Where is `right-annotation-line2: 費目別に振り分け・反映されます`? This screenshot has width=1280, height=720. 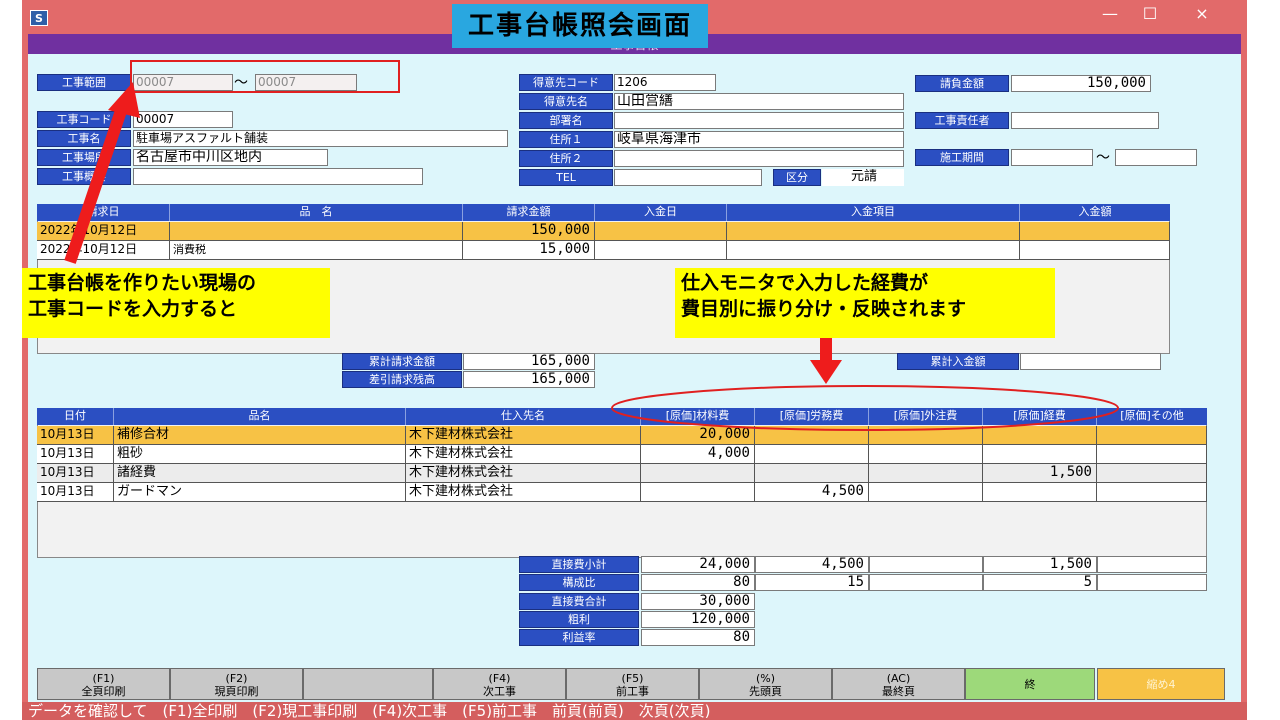
right-annotation-line2: 費目別に振り分け・反映されます is located at coordinates (824, 309).